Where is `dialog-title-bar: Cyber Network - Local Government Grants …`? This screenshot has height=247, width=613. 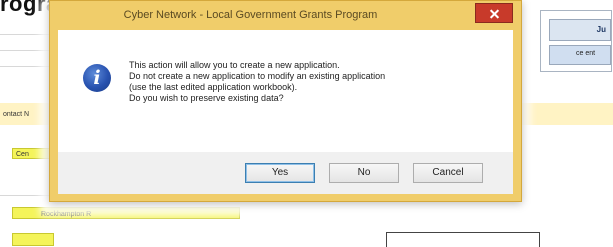
dialog-title-bar: Cyber Network - Local Government Grants … is located at coordinates (285, 14).